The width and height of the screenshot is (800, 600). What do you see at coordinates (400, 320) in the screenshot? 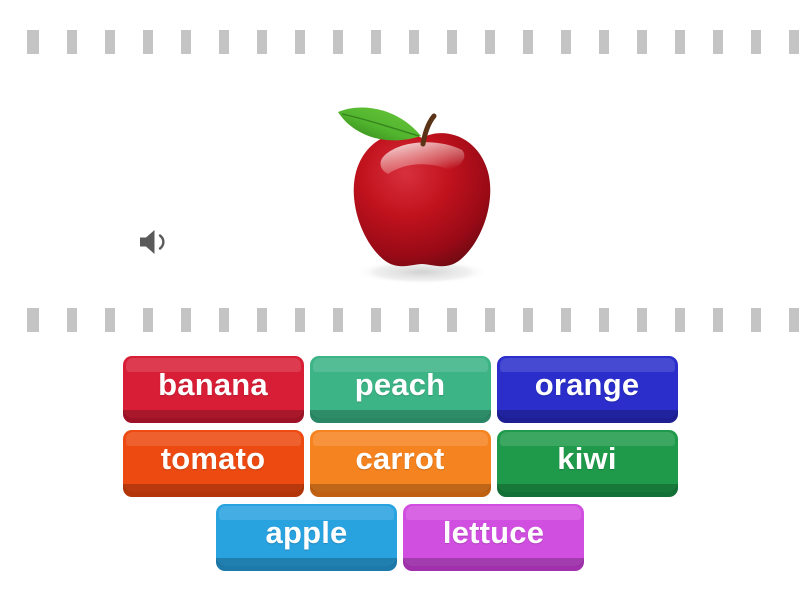
I see `separator-middle` at bounding box center [400, 320].